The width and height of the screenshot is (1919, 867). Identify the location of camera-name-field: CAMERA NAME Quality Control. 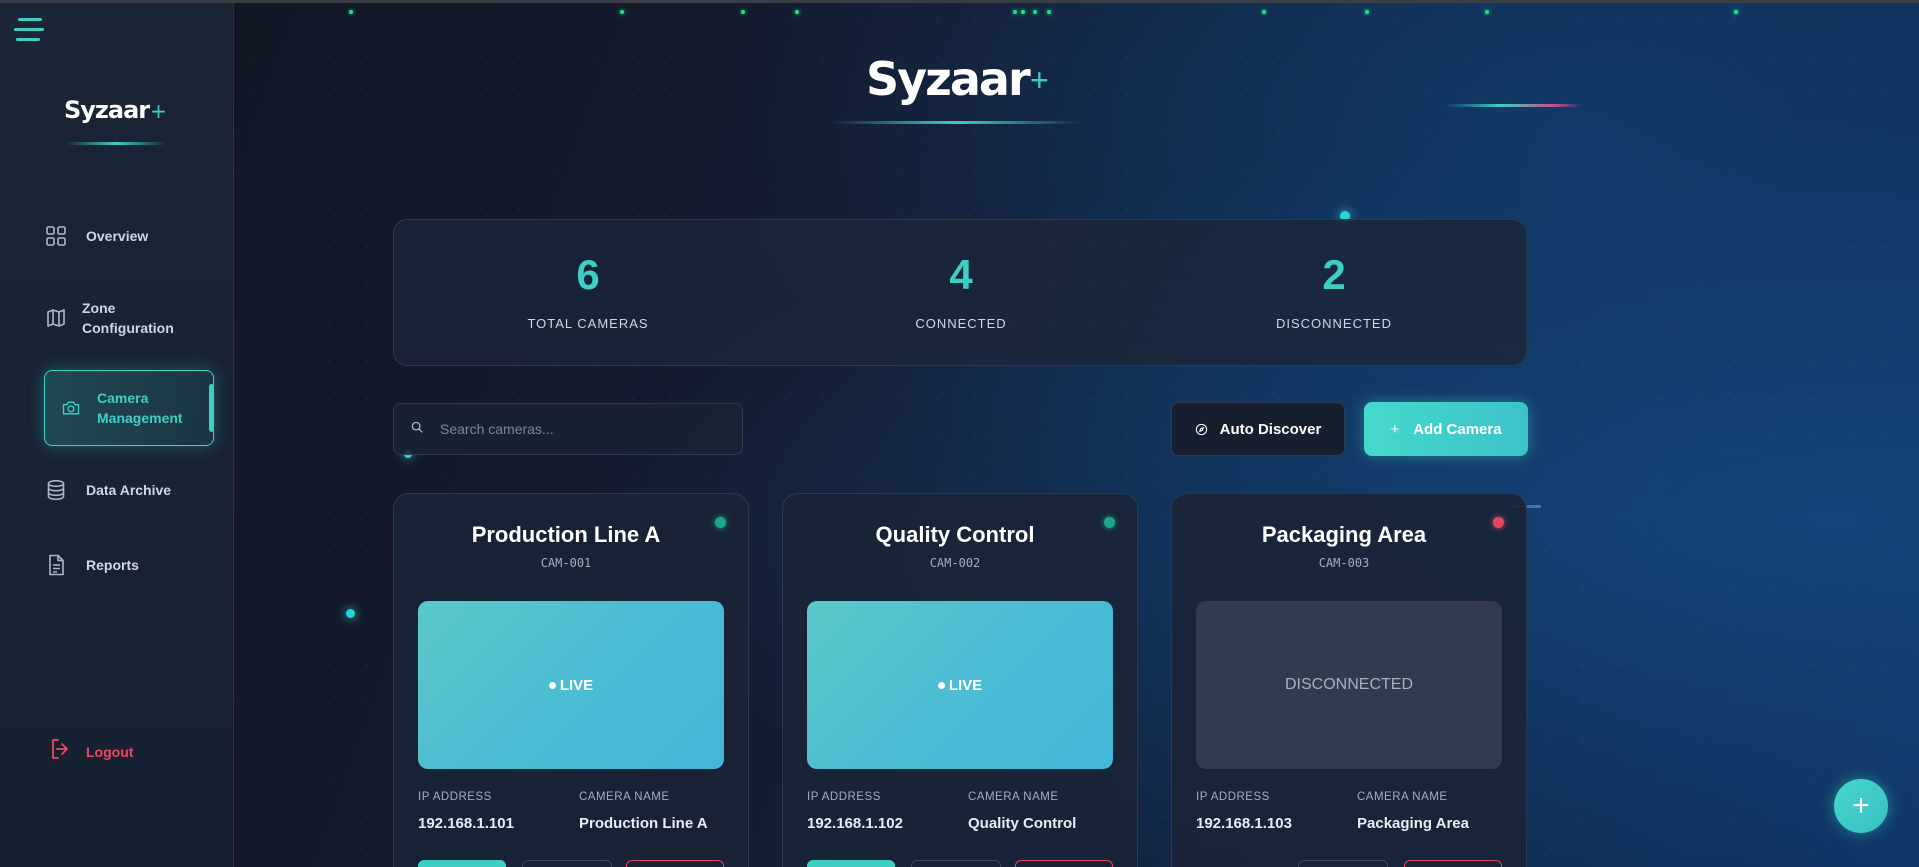
(1022, 811).